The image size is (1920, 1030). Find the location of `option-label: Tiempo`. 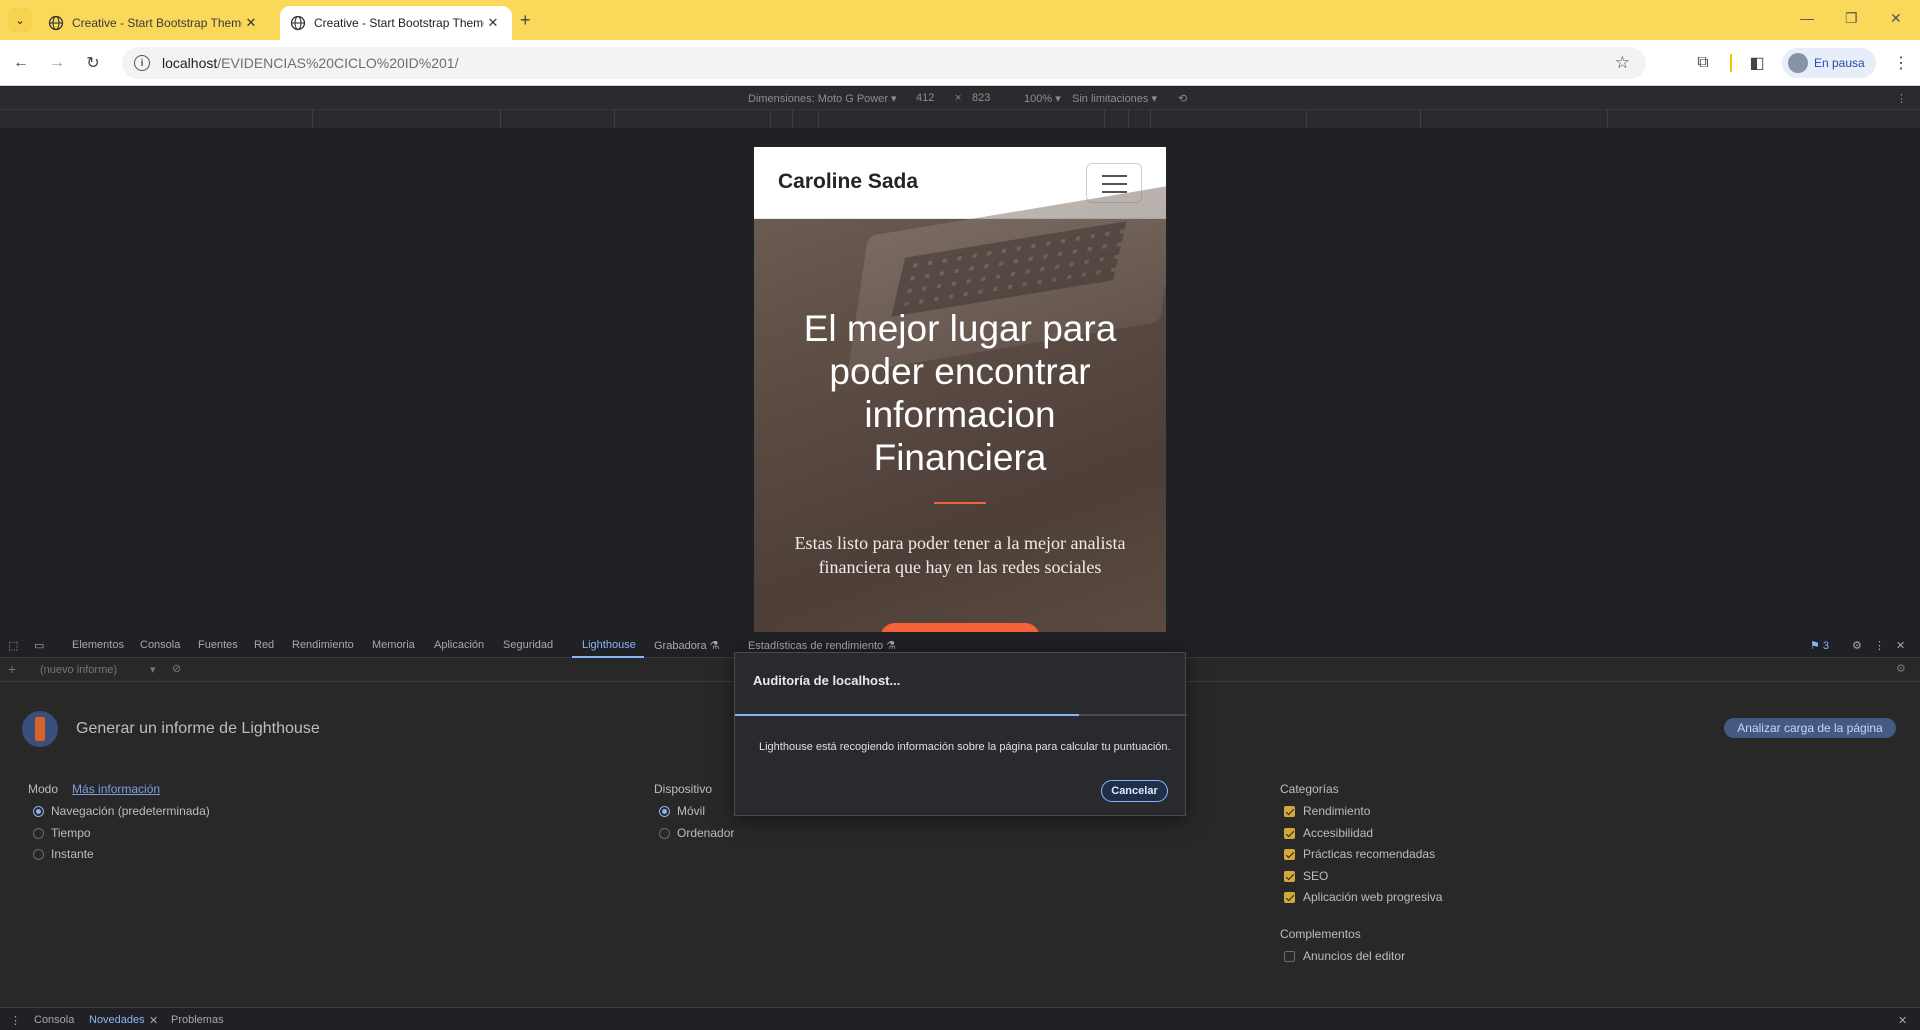

option-label: Tiempo is located at coordinates (71, 833).